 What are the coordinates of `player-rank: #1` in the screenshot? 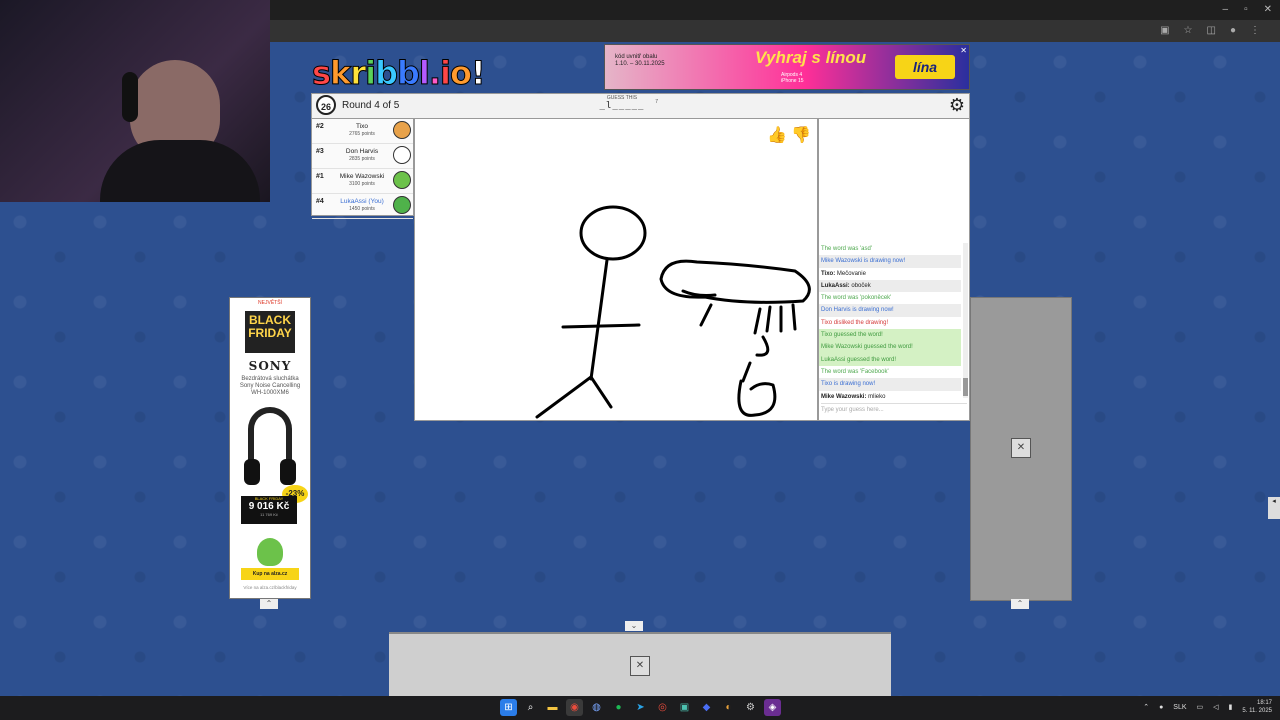 It's located at (320, 176).